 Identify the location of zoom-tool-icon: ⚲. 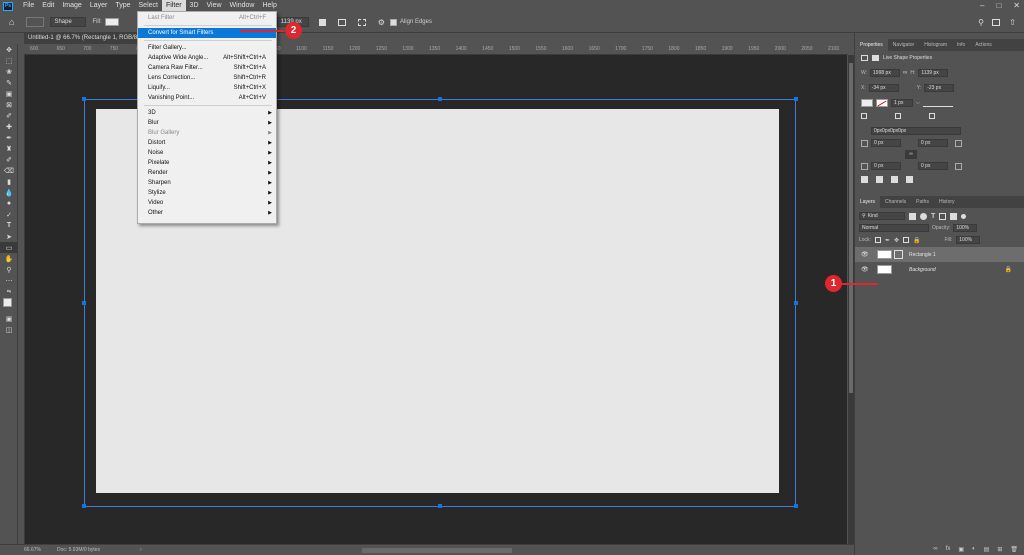
(9, 269).